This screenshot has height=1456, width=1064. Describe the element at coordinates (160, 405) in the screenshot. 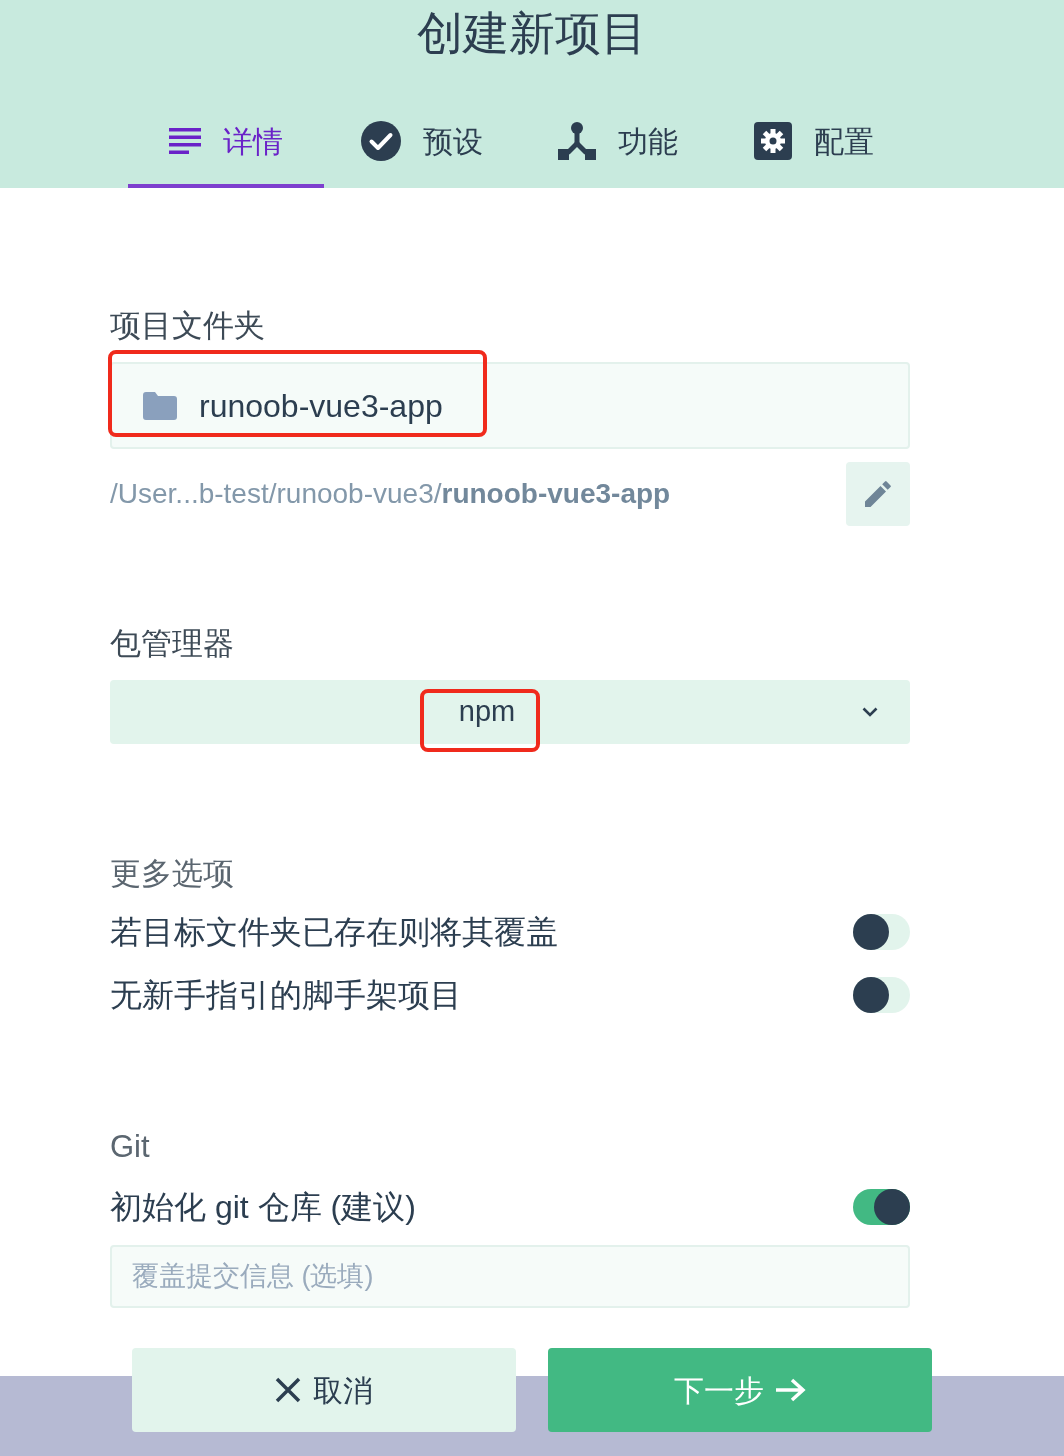

I see `folder-icon` at that location.